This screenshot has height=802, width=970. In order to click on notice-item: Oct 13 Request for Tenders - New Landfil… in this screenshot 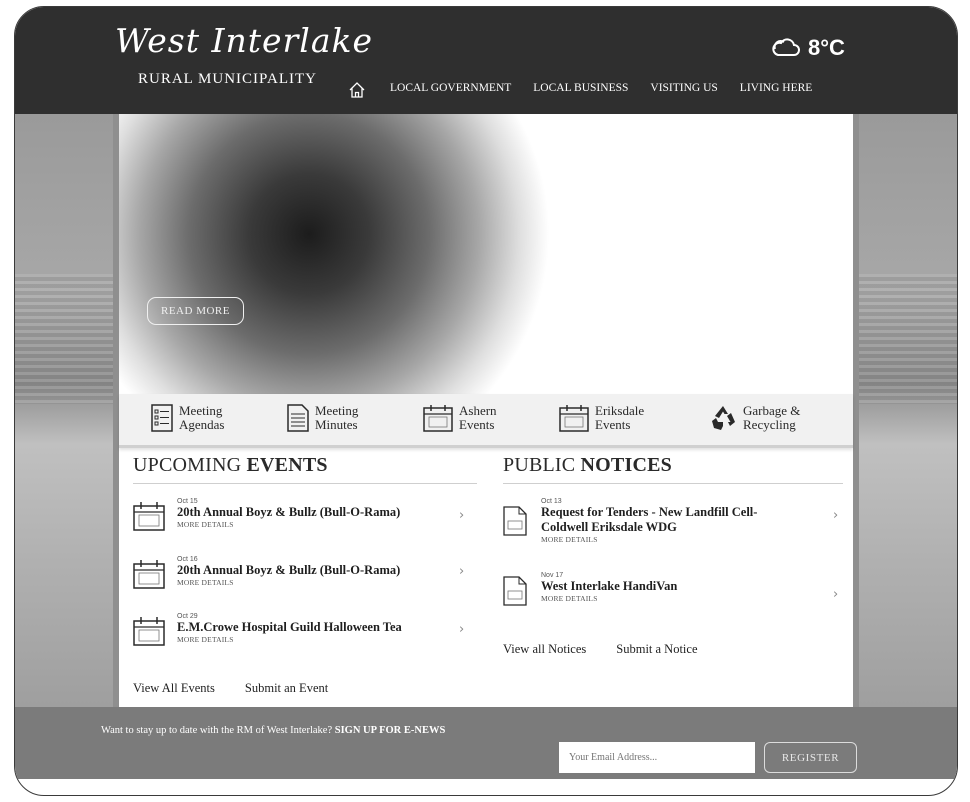, I will do `click(673, 521)`.